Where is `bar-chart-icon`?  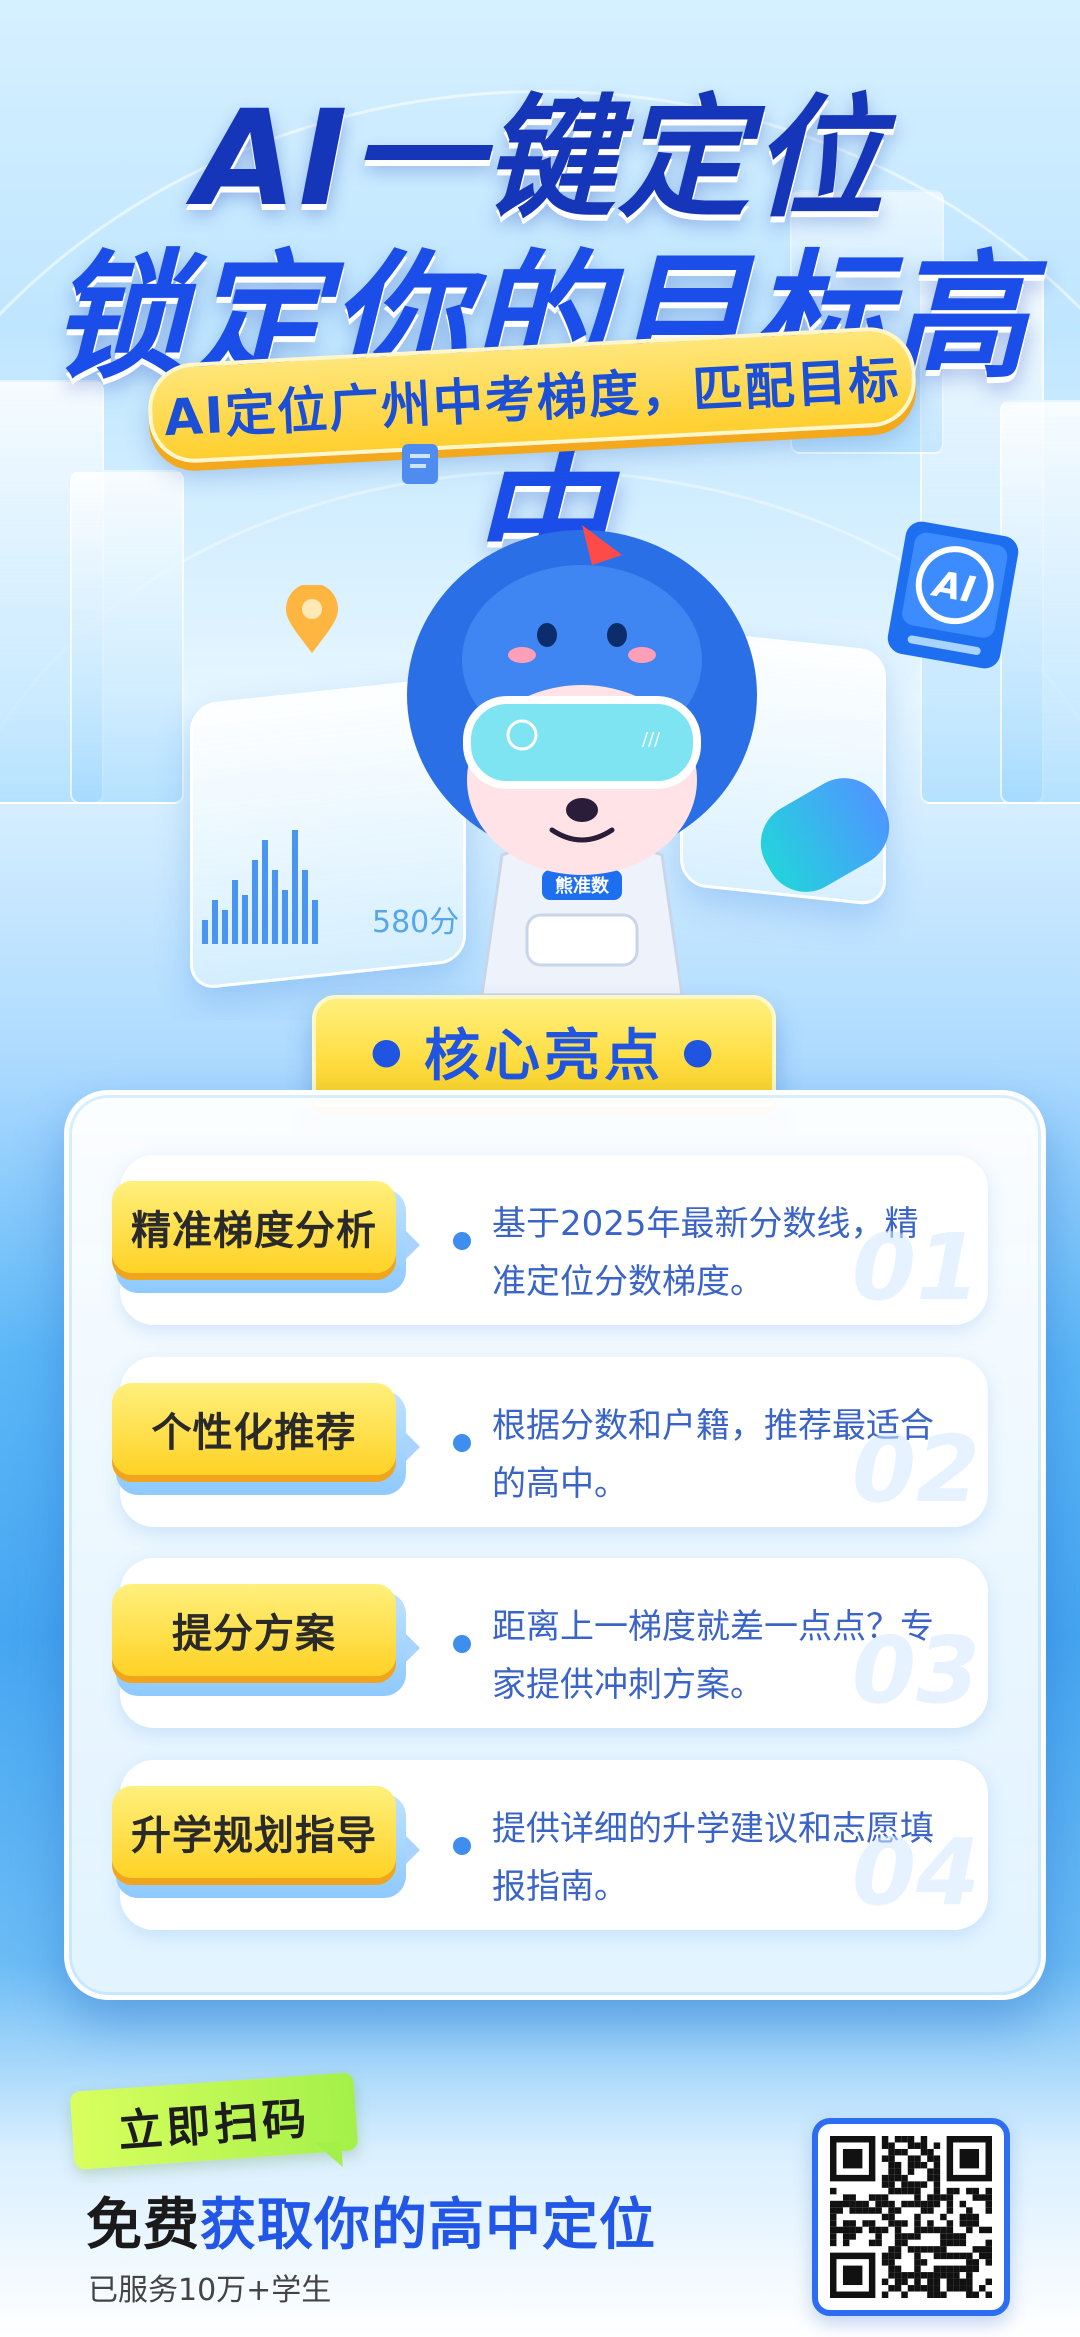
bar-chart-icon is located at coordinates (263, 875).